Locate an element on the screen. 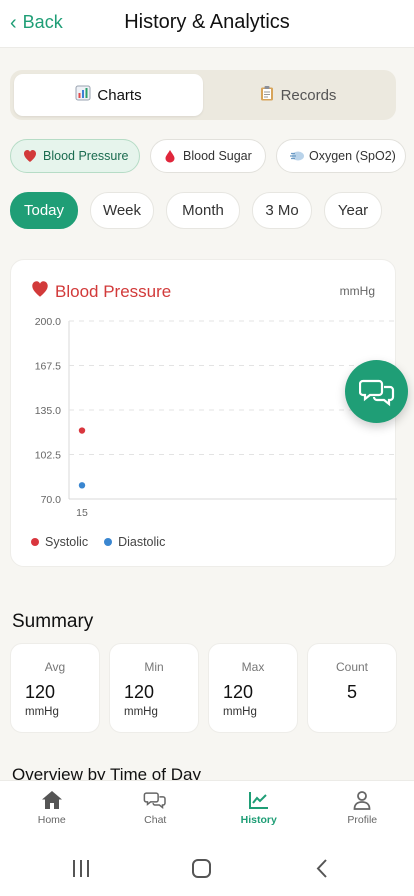 The height and width of the screenshot is (896, 414). stat-count: Count 5 is located at coordinates (352, 688).